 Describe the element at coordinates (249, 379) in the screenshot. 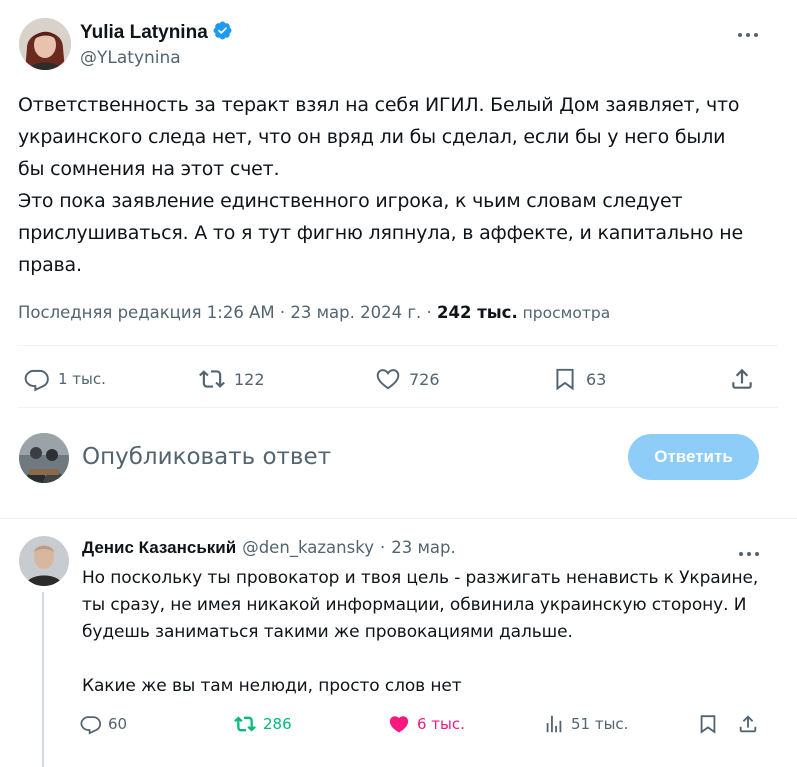

I see `retweet-count: 122` at that location.